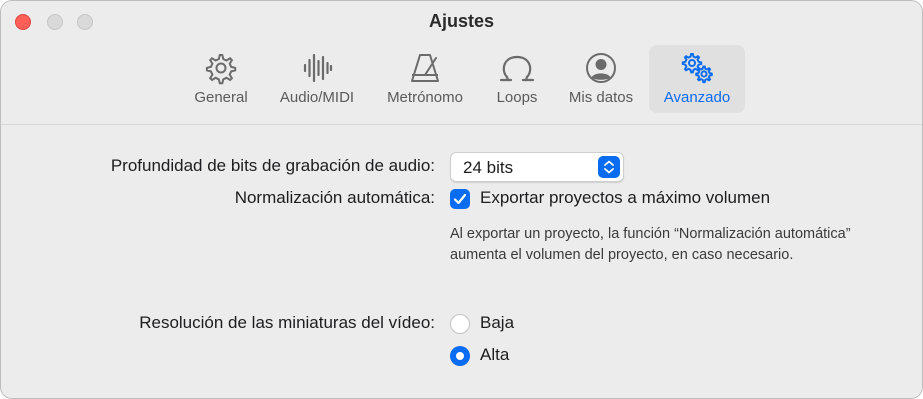 The height and width of the screenshot is (399, 923). What do you see at coordinates (287, 322) in the screenshot?
I see `video-thumbnail-label: Resolución de las miniaturas del vídeo:` at bounding box center [287, 322].